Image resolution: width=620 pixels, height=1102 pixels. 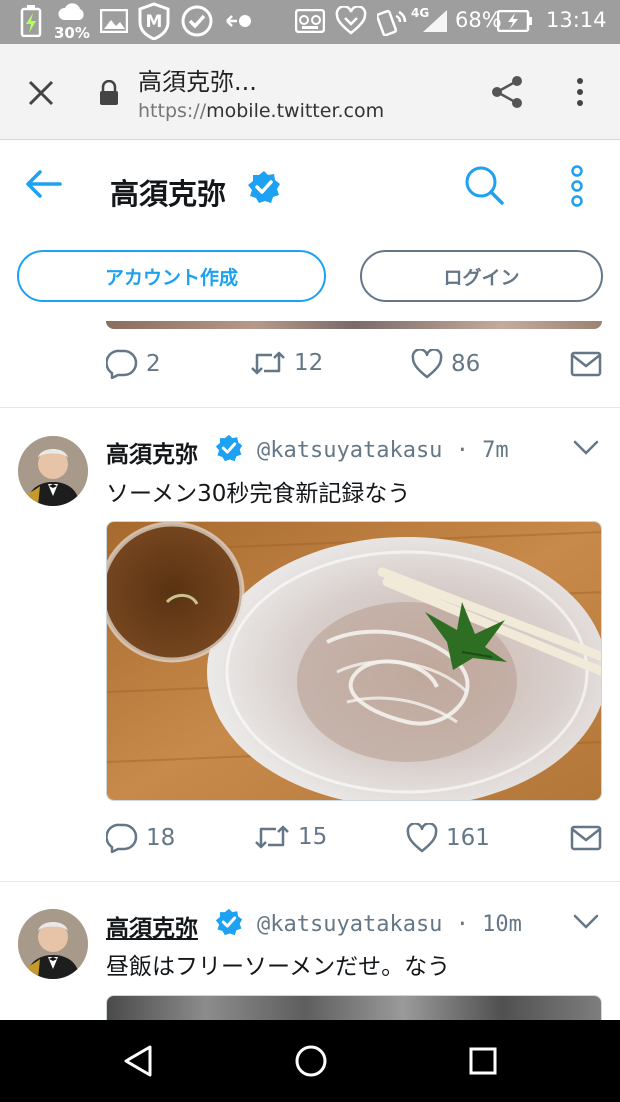 I want to click on tweet-handle: @katsuyatakasu · 7m, so click(x=383, y=450).